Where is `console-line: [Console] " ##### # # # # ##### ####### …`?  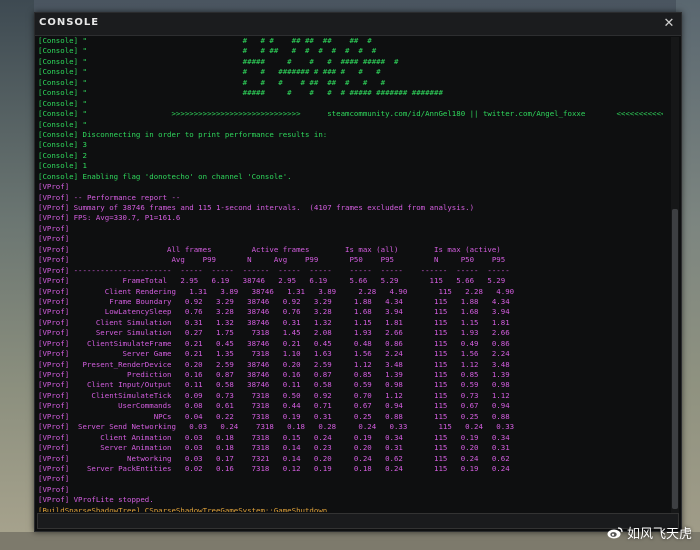
console-line: [Console] " ##### # # # # ##### ####### … is located at coordinates (240, 93).